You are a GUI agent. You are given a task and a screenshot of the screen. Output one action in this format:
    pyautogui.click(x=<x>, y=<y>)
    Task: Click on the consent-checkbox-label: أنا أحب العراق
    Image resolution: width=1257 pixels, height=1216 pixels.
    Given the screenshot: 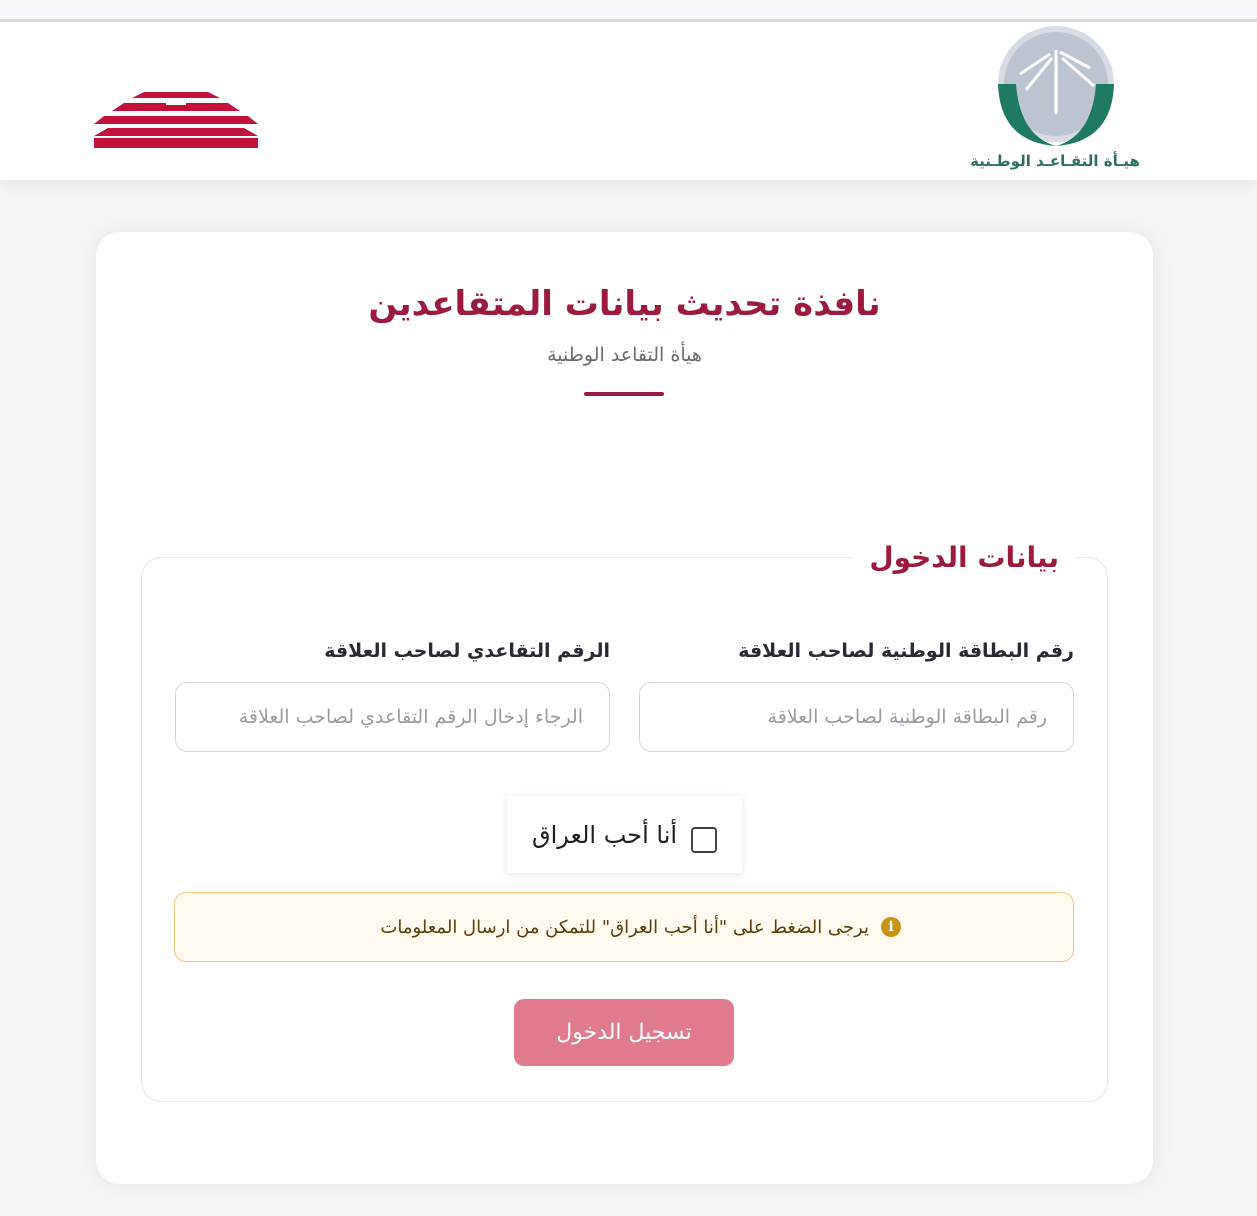 What is the action you would take?
    pyautogui.click(x=604, y=835)
    